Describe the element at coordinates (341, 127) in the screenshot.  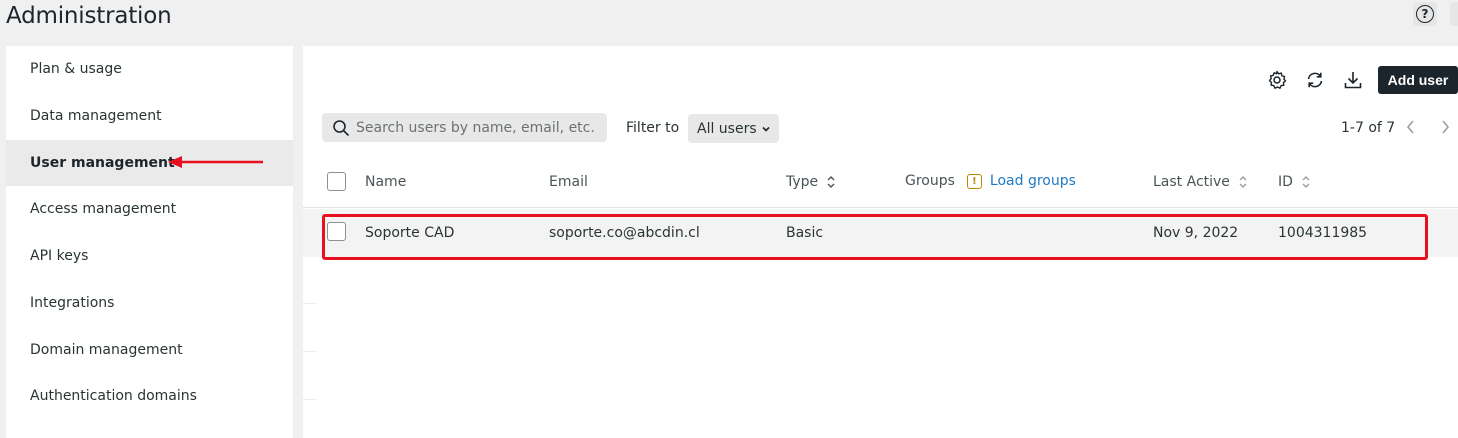
I see `search-icon` at that location.